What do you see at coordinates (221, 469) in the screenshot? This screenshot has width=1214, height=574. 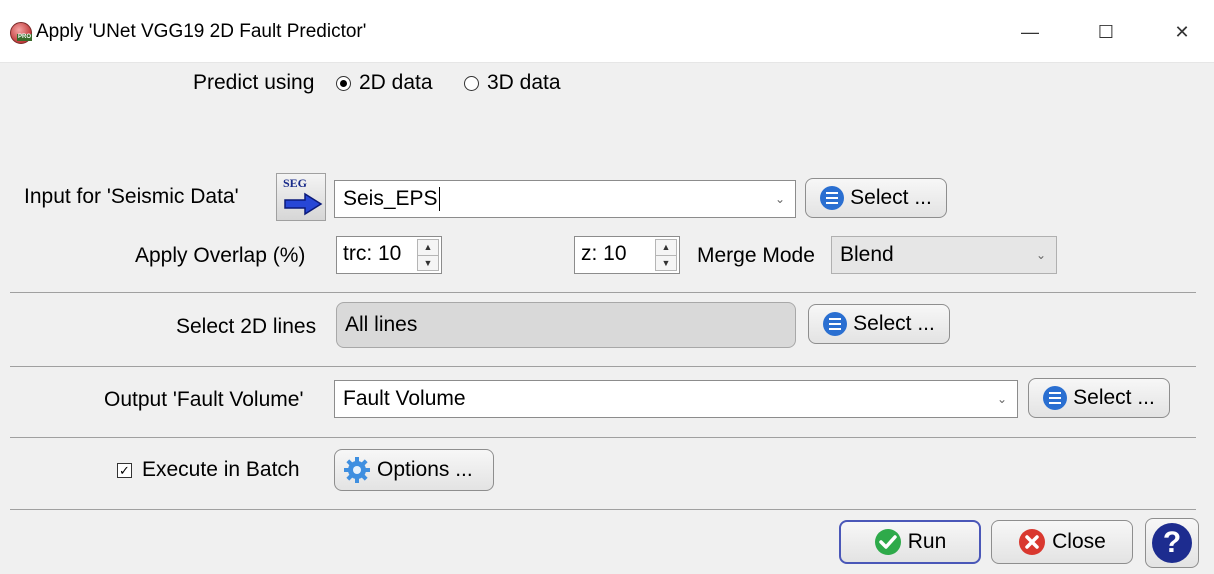 I see `batch-label: Execute in Batch` at bounding box center [221, 469].